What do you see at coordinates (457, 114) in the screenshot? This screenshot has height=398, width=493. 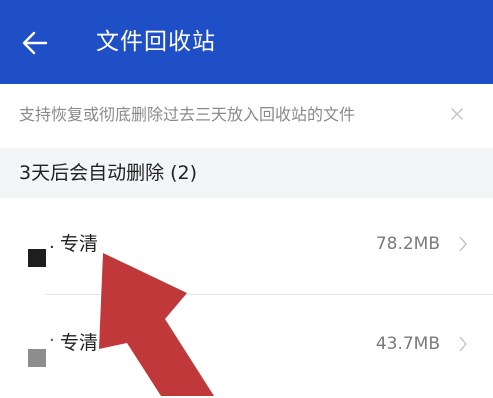 I see `close-icon` at bounding box center [457, 114].